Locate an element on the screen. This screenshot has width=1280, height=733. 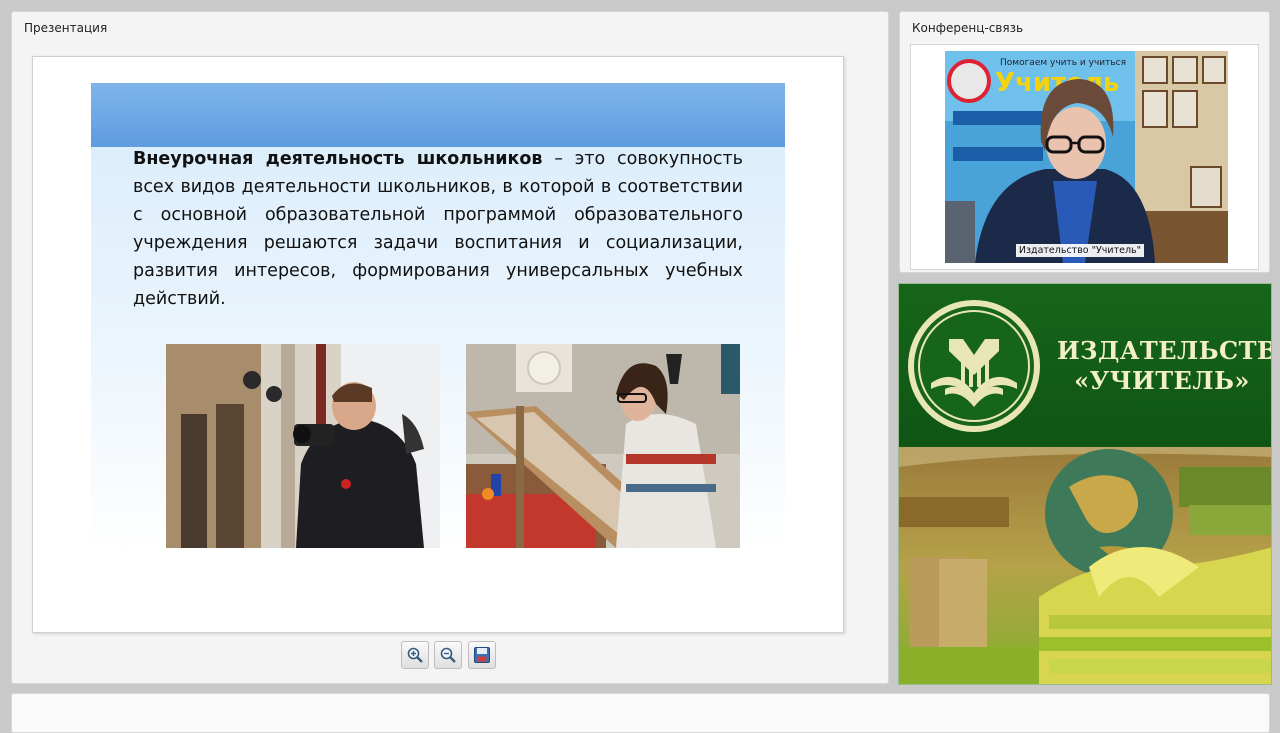
slide-photo-girl-drawing is located at coordinates (603, 446).